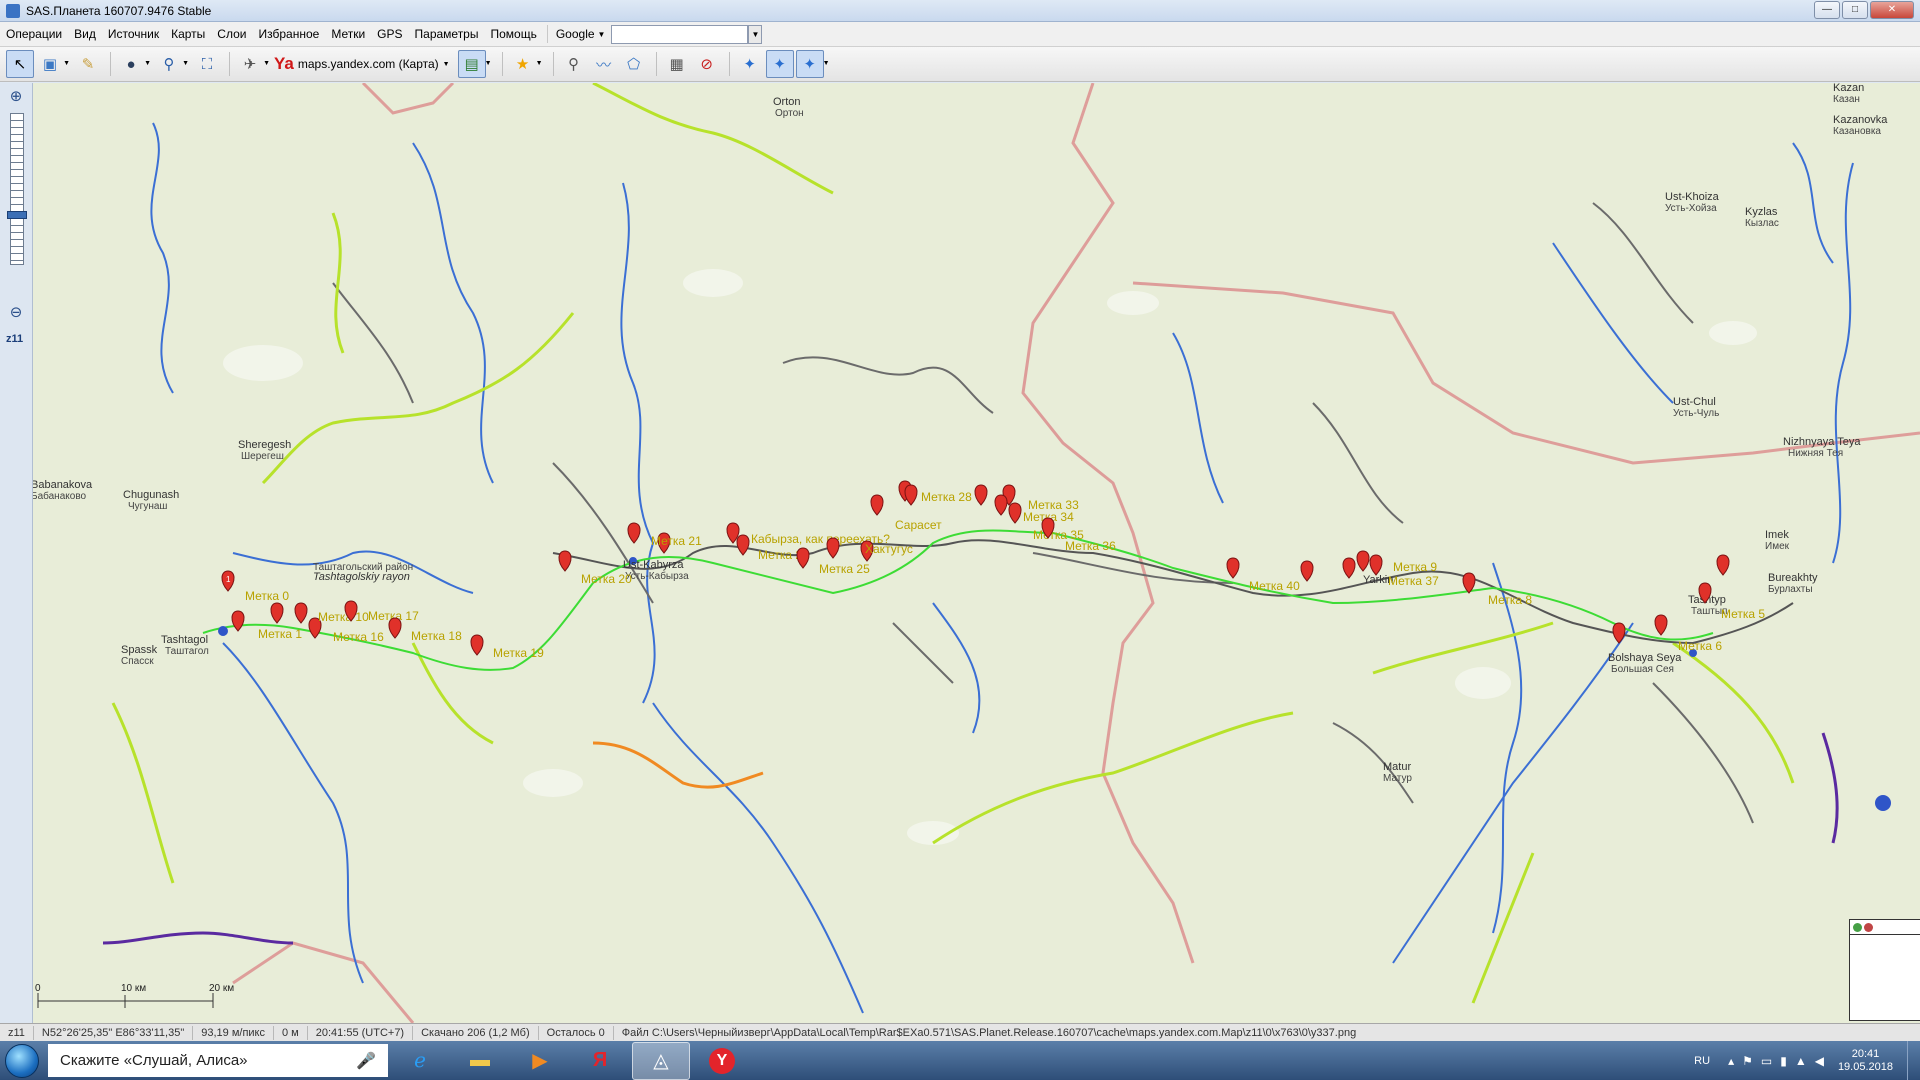  What do you see at coordinates (131, 64) in the screenshot?
I see `globe-icon: ●` at bounding box center [131, 64].